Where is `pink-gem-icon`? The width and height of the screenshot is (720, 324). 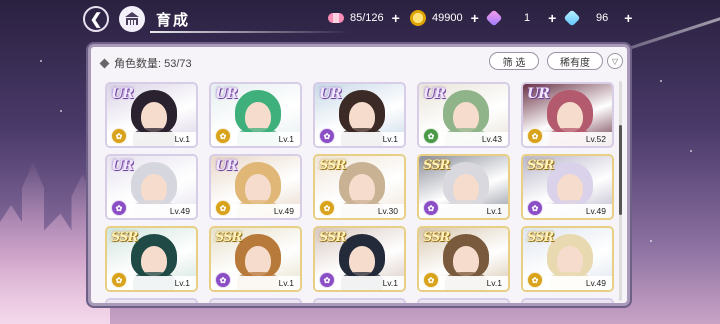 pink-gem-icon is located at coordinates (494, 18).